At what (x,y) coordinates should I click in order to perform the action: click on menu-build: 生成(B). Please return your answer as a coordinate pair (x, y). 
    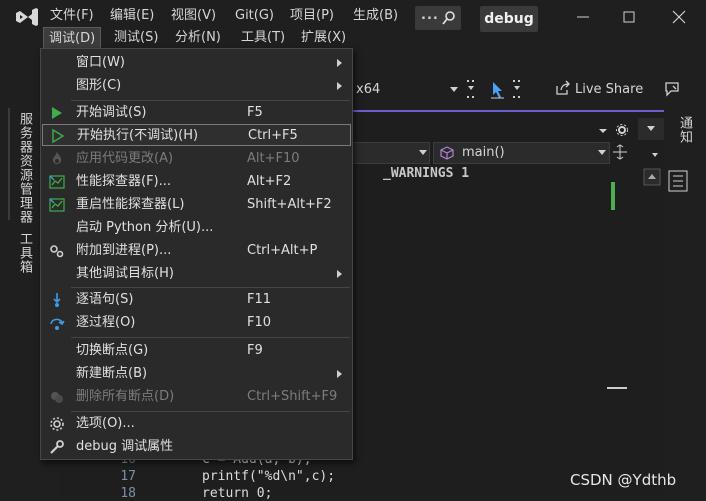
    Looking at the image, I should click on (375, 16).